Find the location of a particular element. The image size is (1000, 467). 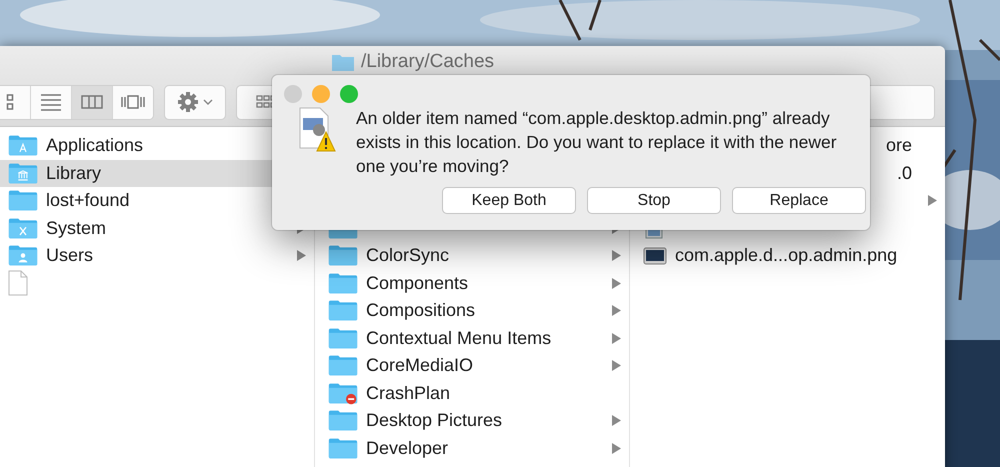

file-name: Compositions is located at coordinates (421, 311).